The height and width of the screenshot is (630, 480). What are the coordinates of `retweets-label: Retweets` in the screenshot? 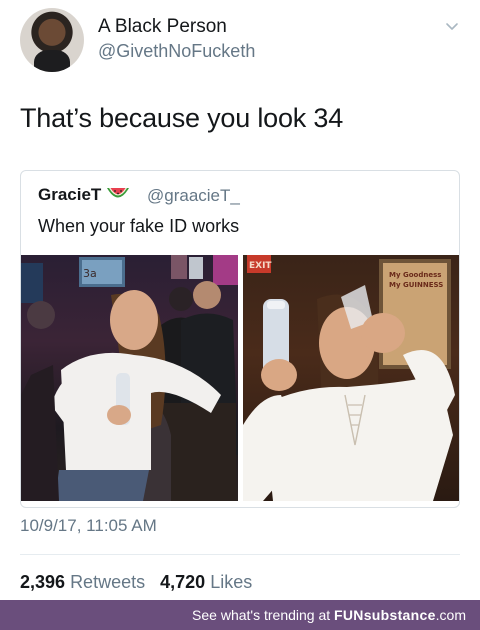 It's located at (107, 582).